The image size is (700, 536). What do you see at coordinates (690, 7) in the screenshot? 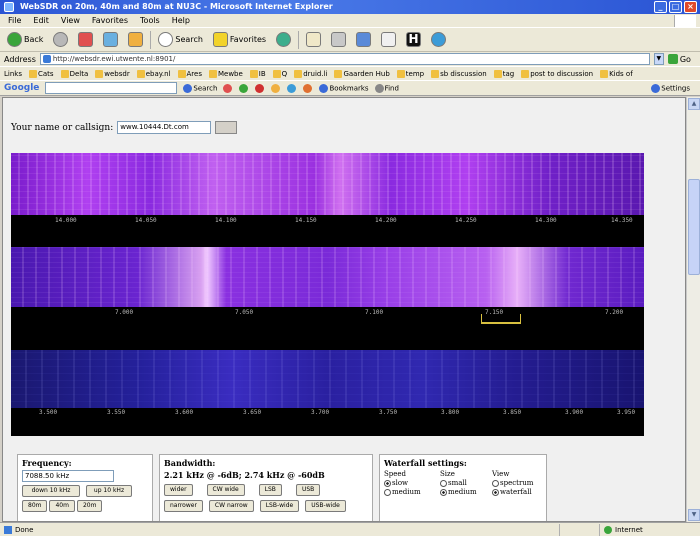
I see `close-button: ×` at bounding box center [690, 7].